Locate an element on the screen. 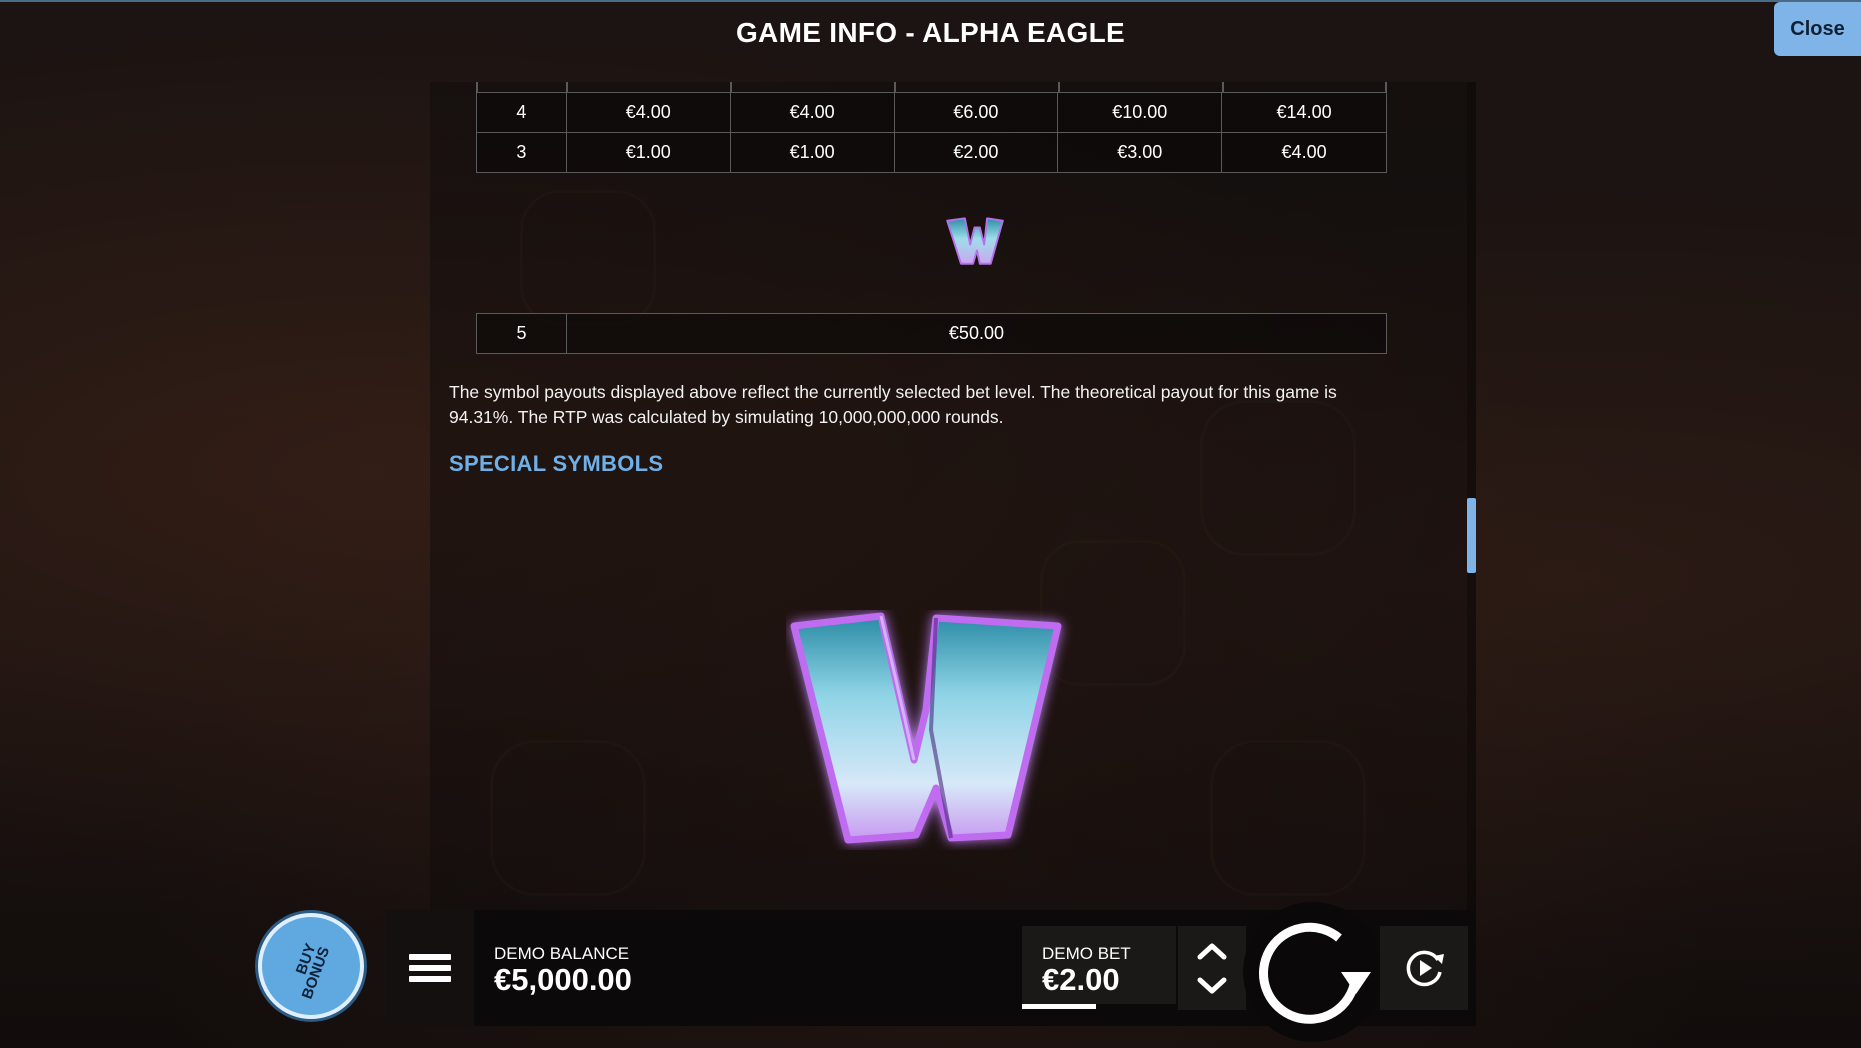 Image resolution: width=1861 pixels, height=1048 pixels. spin-button is located at coordinates (1313, 972).